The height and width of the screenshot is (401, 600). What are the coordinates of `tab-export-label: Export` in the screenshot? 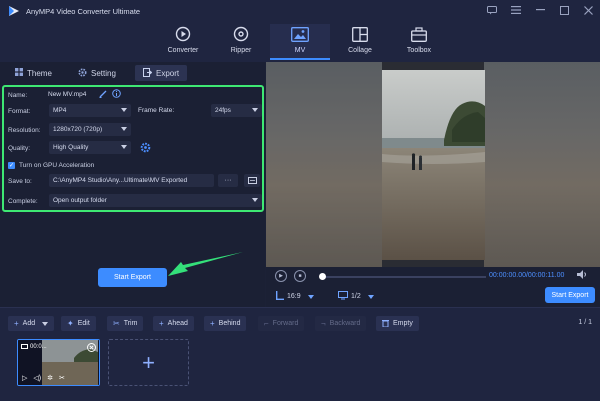 It's located at (168, 73).